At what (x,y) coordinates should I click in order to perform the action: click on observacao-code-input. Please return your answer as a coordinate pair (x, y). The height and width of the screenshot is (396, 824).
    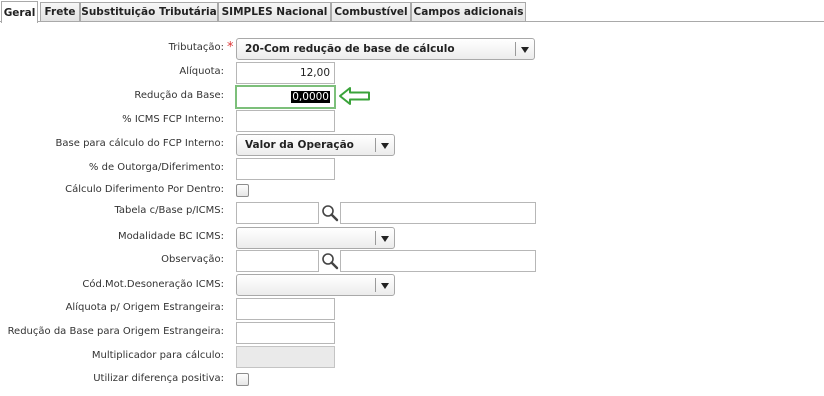
    Looking at the image, I should click on (277, 261).